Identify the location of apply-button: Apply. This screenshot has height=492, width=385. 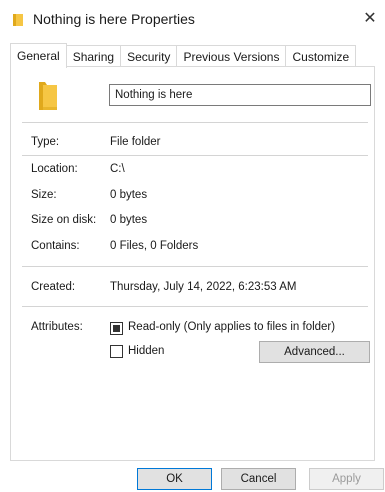
(346, 479).